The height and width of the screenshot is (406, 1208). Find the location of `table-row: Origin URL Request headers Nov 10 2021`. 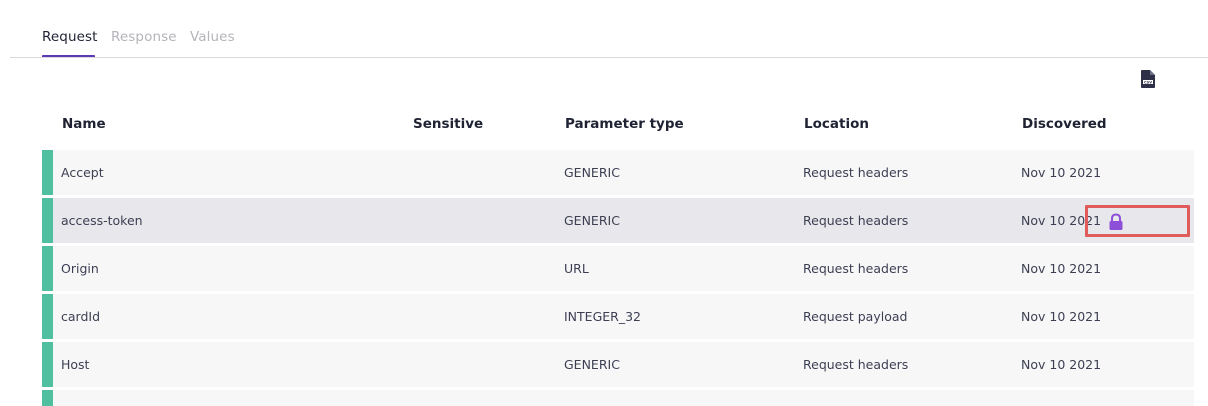

table-row: Origin URL Request headers Nov 10 2021 is located at coordinates (618, 268).